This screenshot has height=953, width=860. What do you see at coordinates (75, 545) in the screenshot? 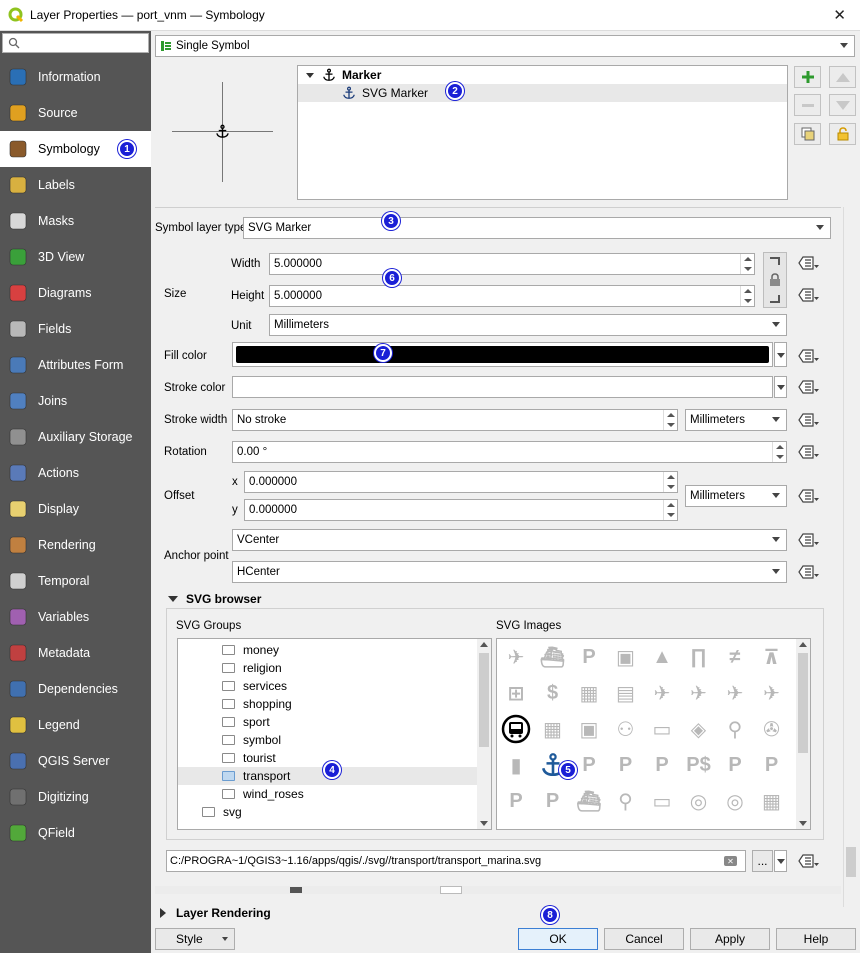
I see `sidebar-item-rendering: Rendering` at bounding box center [75, 545].